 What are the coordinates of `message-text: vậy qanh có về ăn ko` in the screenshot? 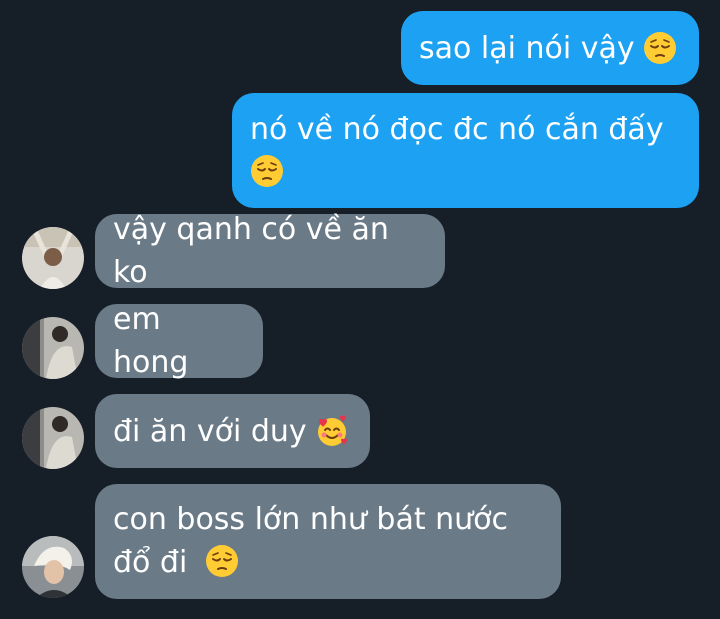 It's located at (251, 251).